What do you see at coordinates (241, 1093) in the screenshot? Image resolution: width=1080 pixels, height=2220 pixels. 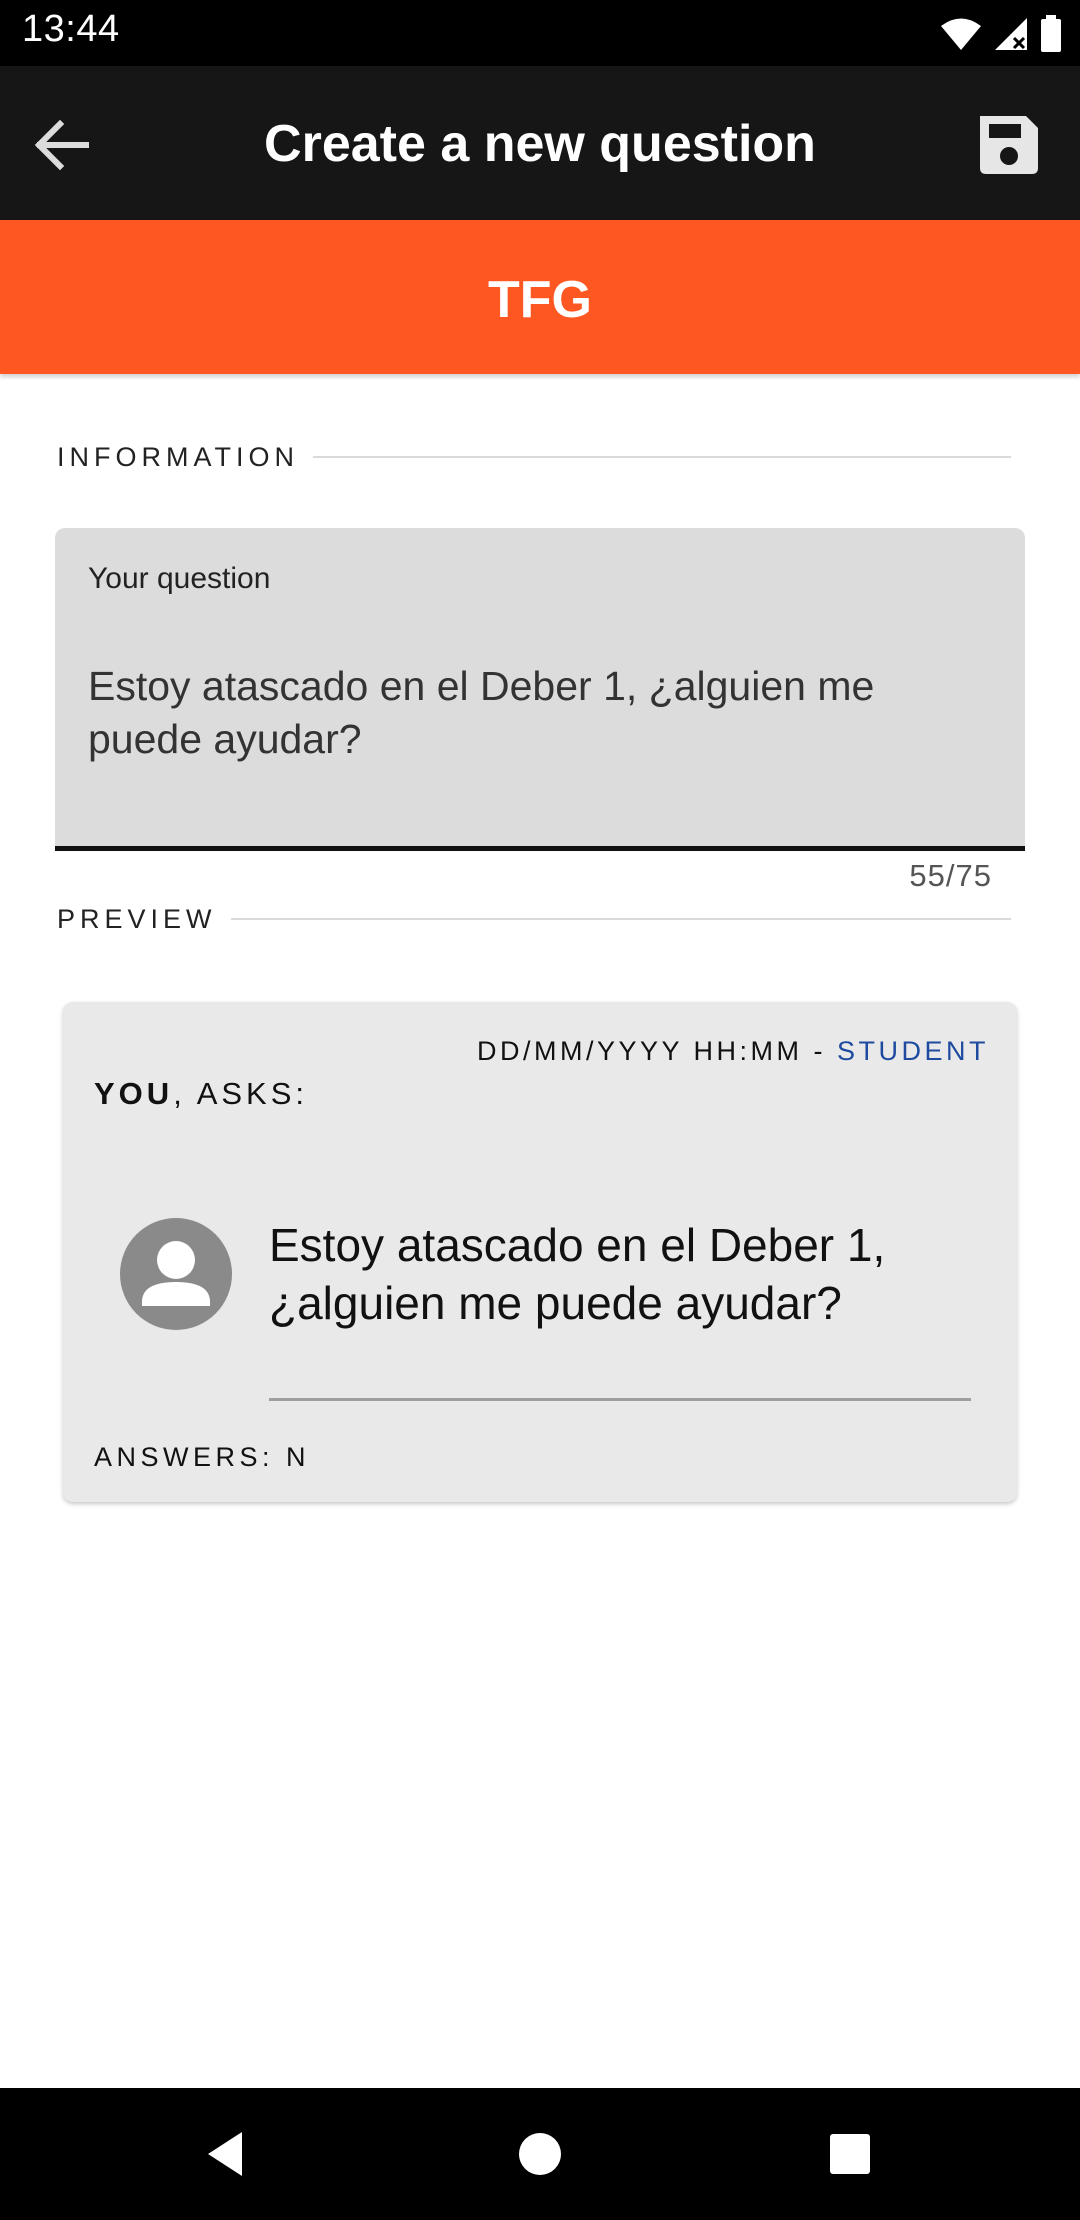 I see `asks-suffix: , ASKS:` at bounding box center [241, 1093].